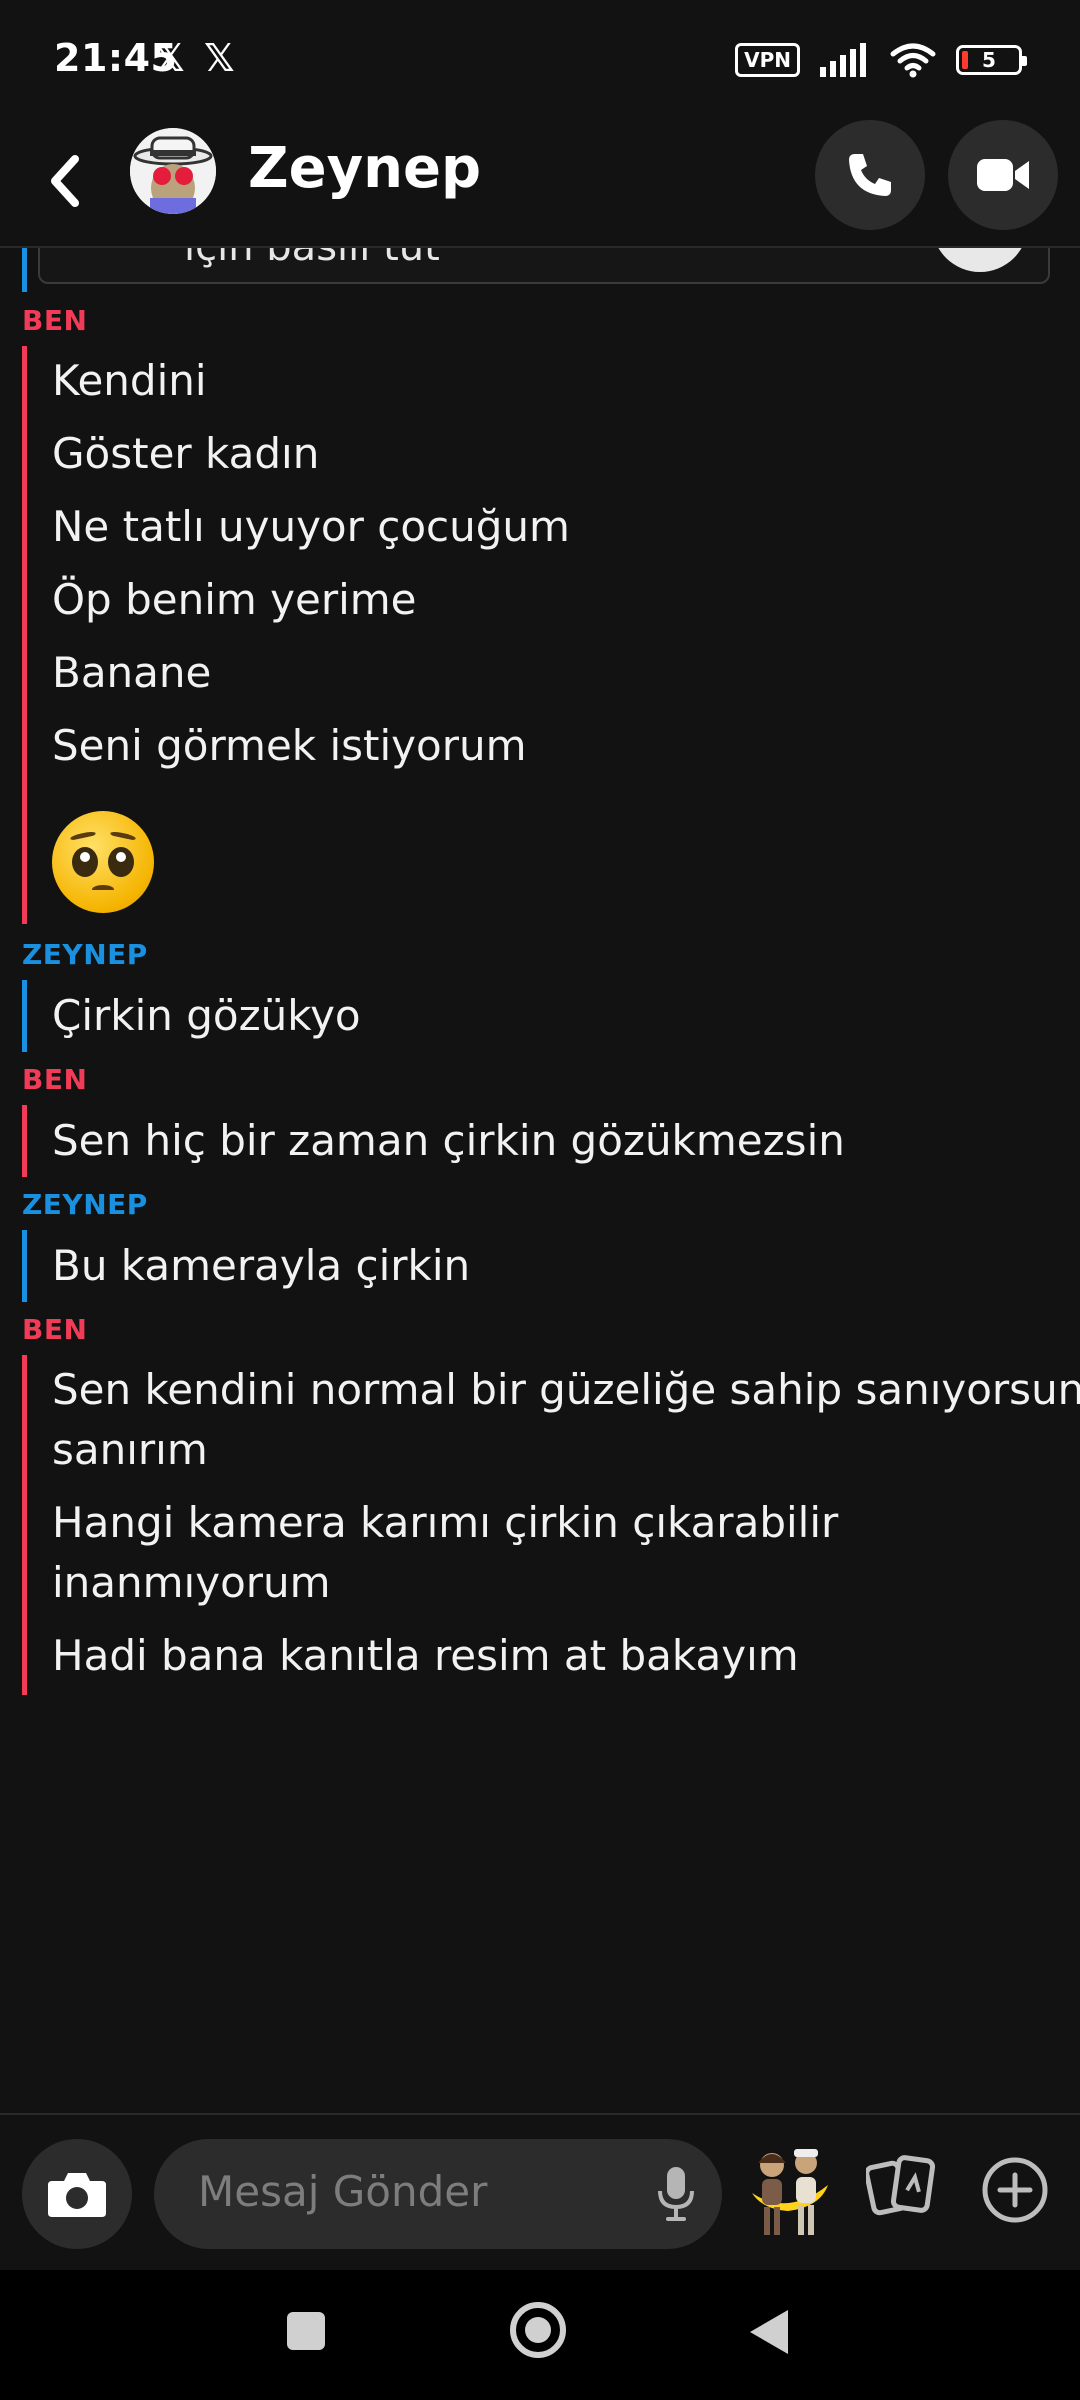 Image resolution: width=1080 pixels, height=2400 pixels. What do you see at coordinates (767, 60) in the screenshot?
I see `vpn-icon: VPN` at bounding box center [767, 60].